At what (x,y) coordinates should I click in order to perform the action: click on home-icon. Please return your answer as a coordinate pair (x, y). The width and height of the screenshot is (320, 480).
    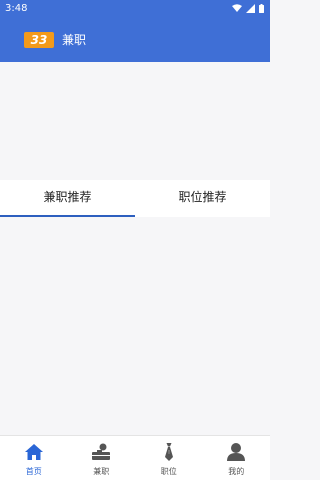
    Looking at the image, I should click on (33, 452).